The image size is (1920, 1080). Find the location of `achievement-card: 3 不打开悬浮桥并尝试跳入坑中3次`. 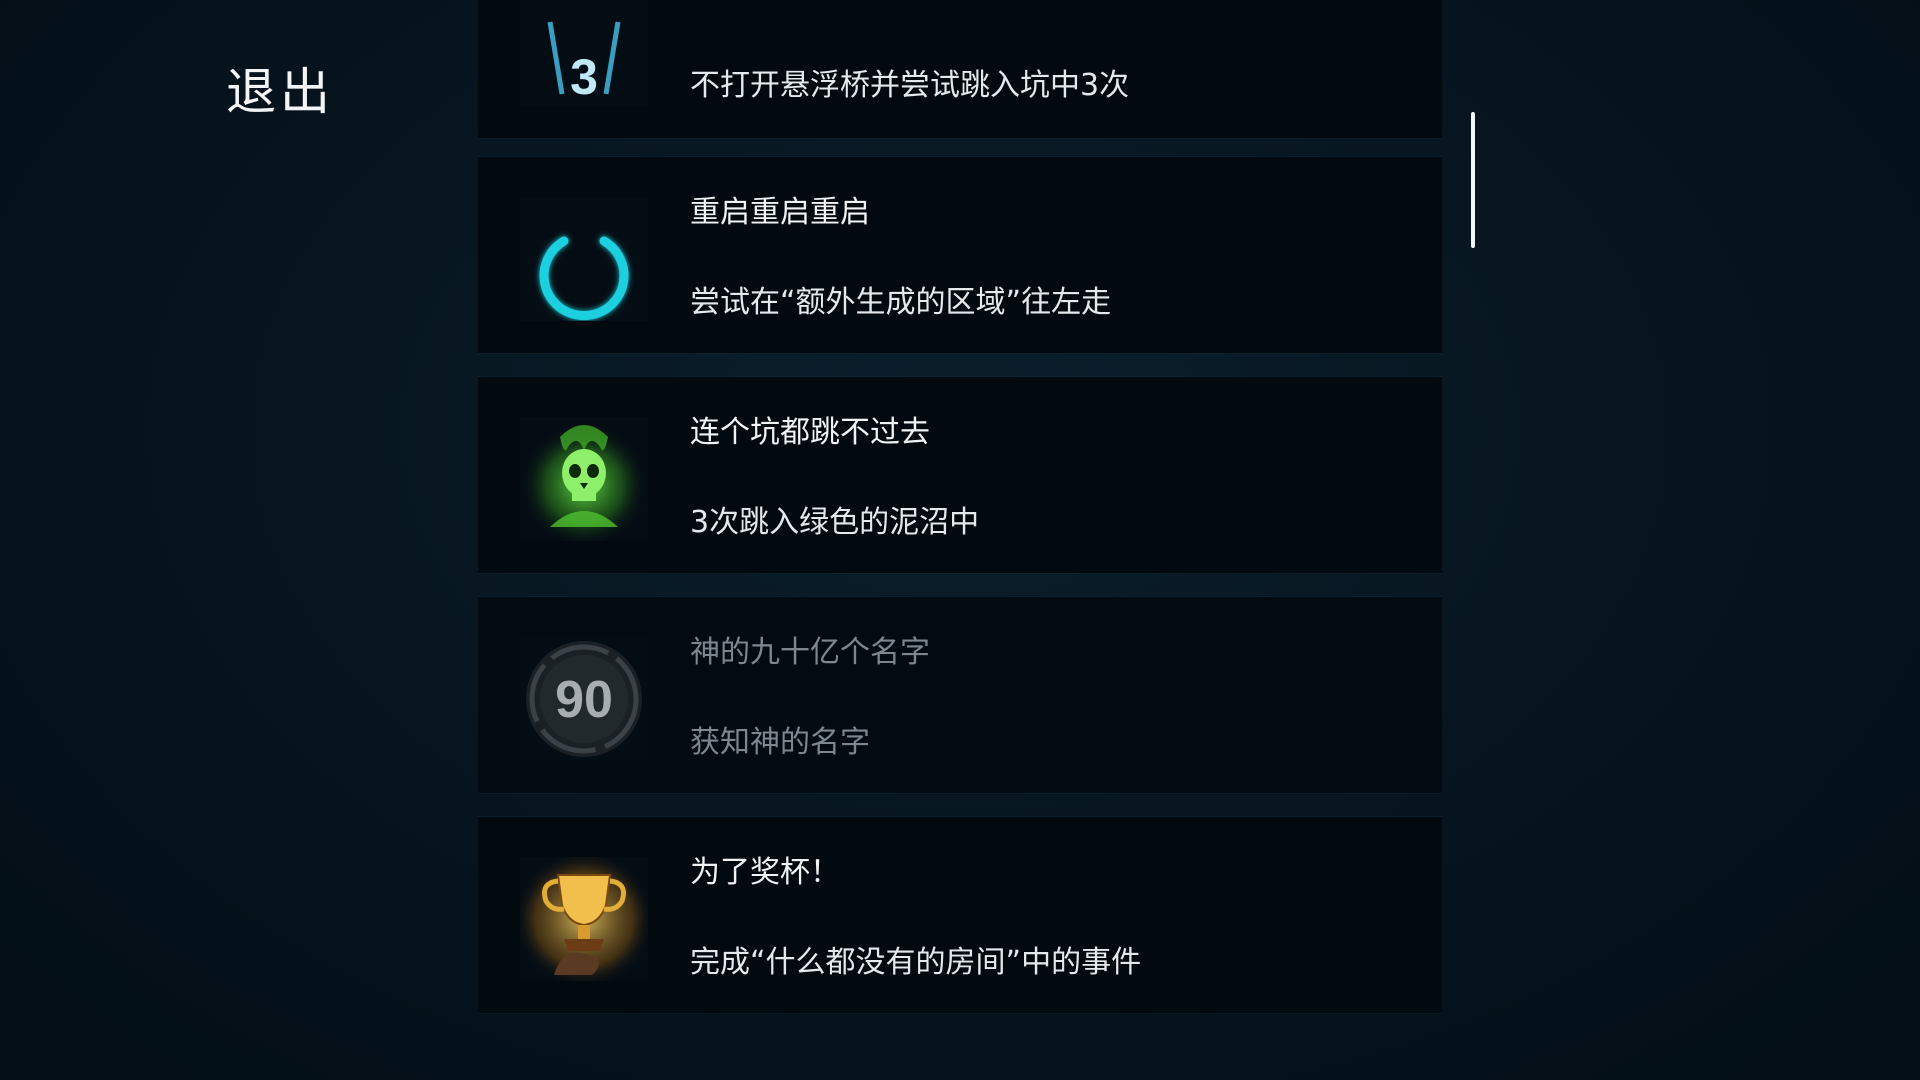

achievement-card: 3 不打开悬浮桥并尝试跳入坑中3次 is located at coordinates (960, 69).